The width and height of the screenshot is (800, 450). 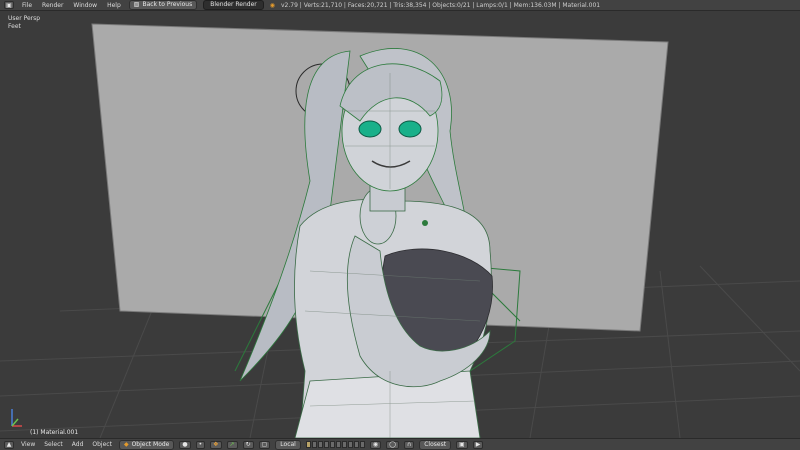 I want to click on menu-help: Help, so click(x=114, y=5).